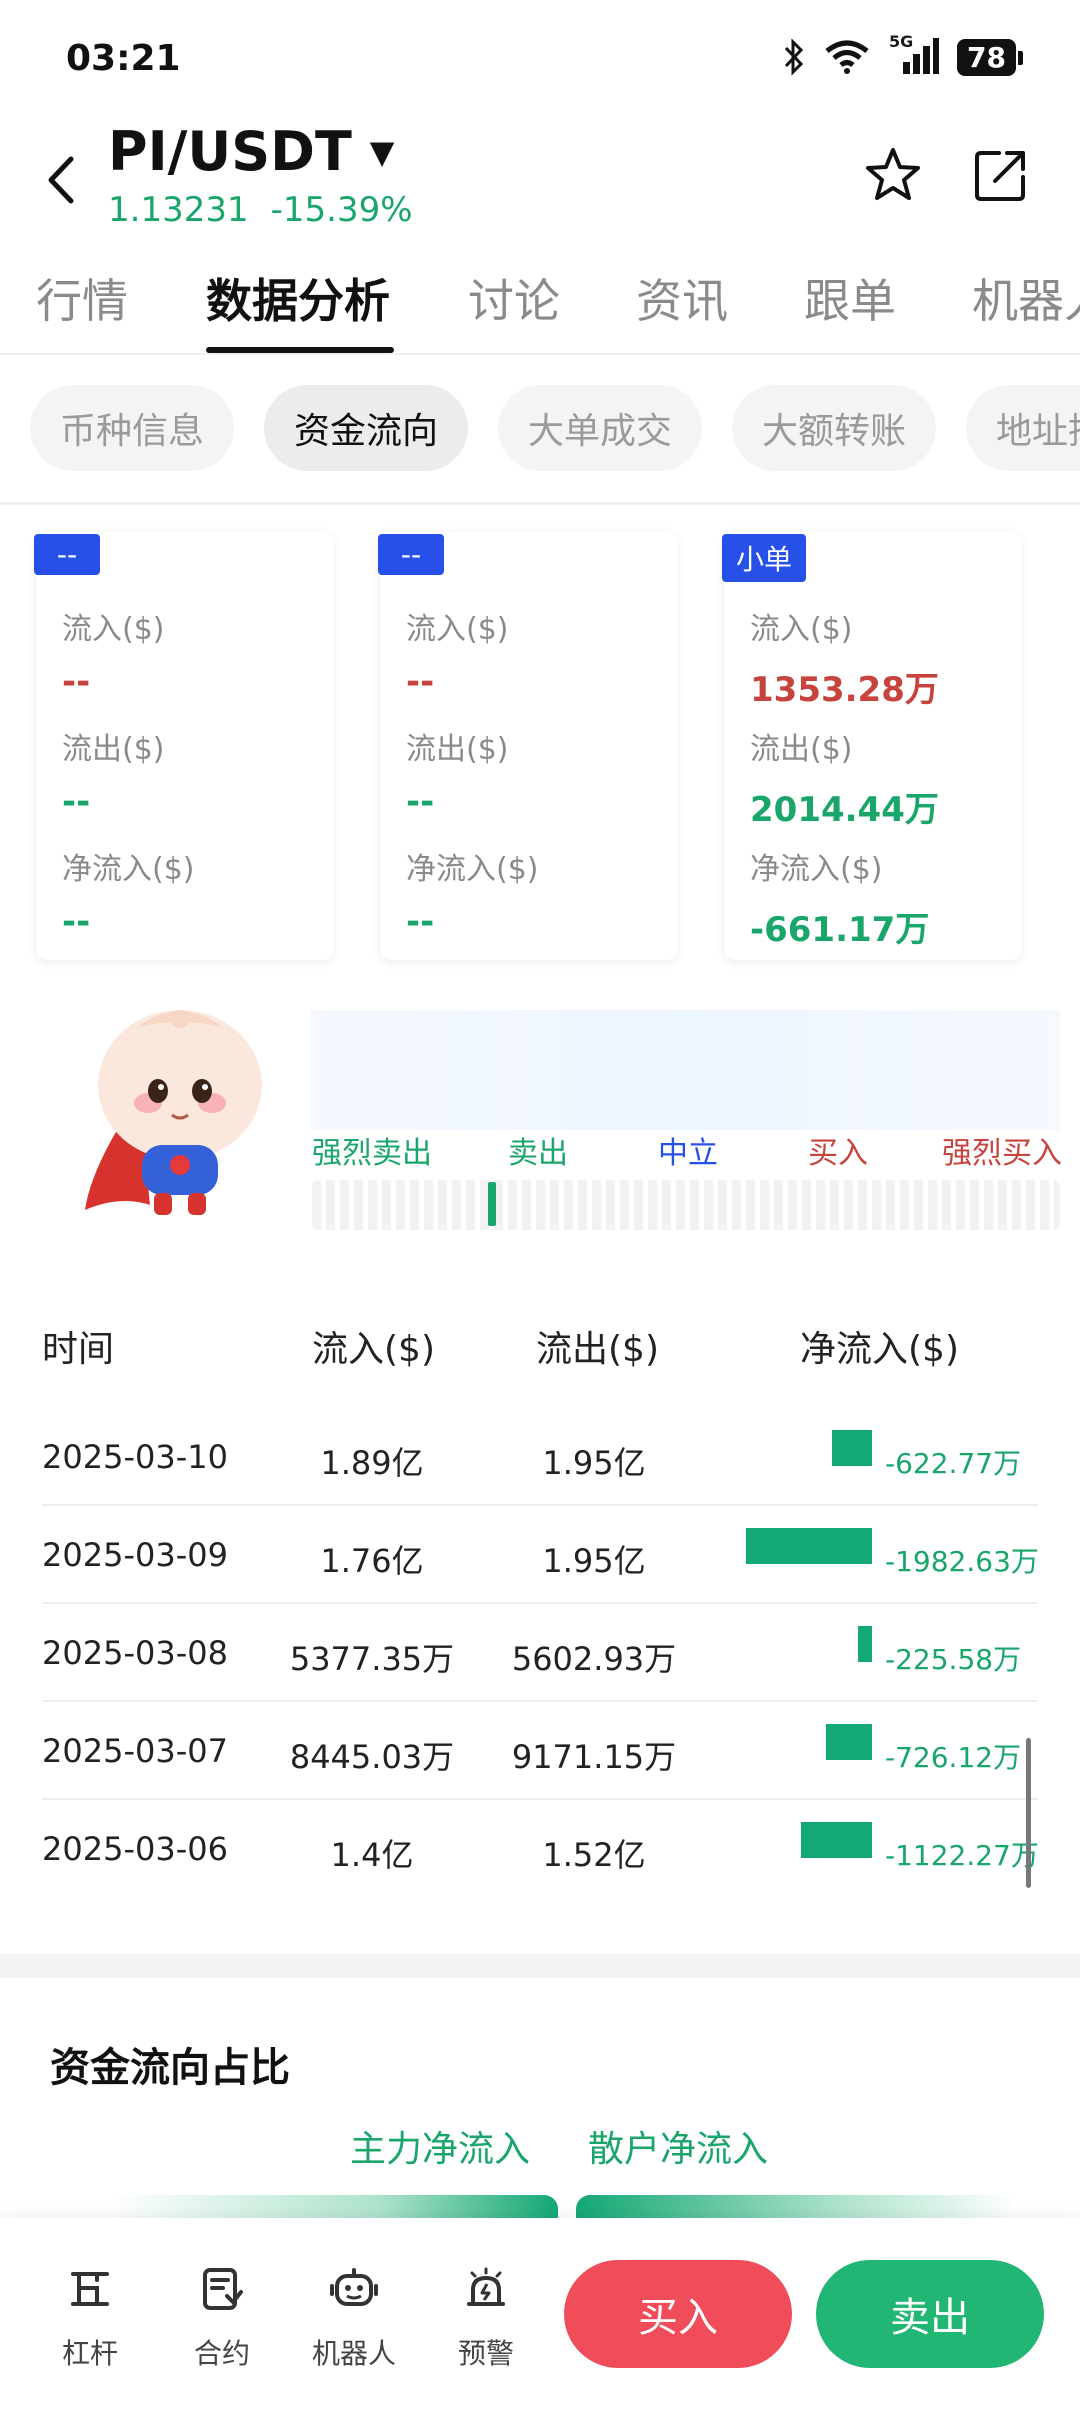 This screenshot has height=2412, width=1080. I want to click on pair-selector: PI/USDT ▼, so click(251, 151).